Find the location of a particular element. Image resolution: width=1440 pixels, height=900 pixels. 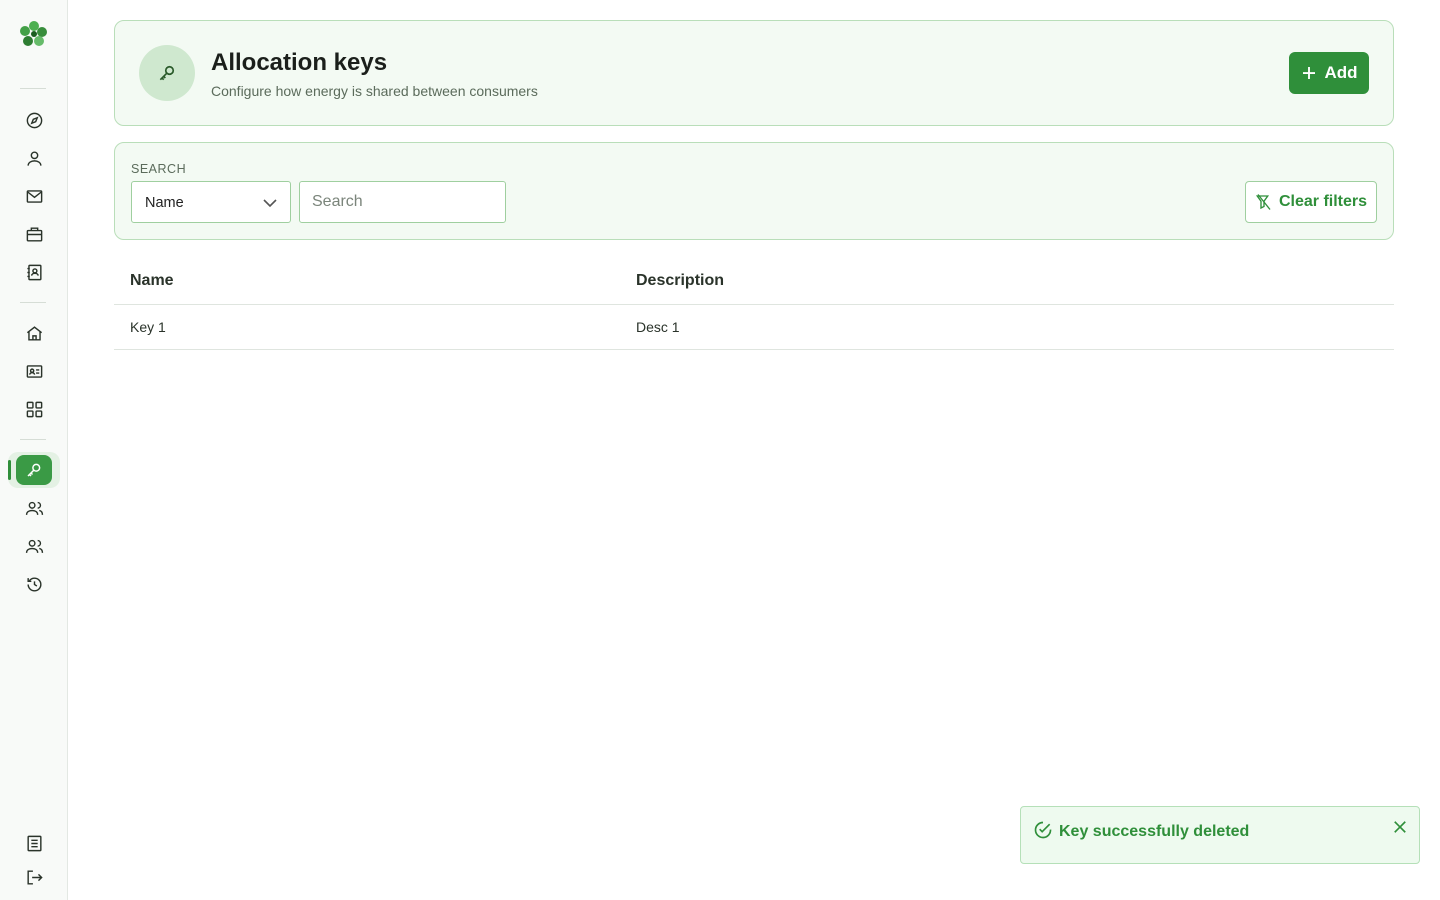

plus-icon is located at coordinates (1309, 73).